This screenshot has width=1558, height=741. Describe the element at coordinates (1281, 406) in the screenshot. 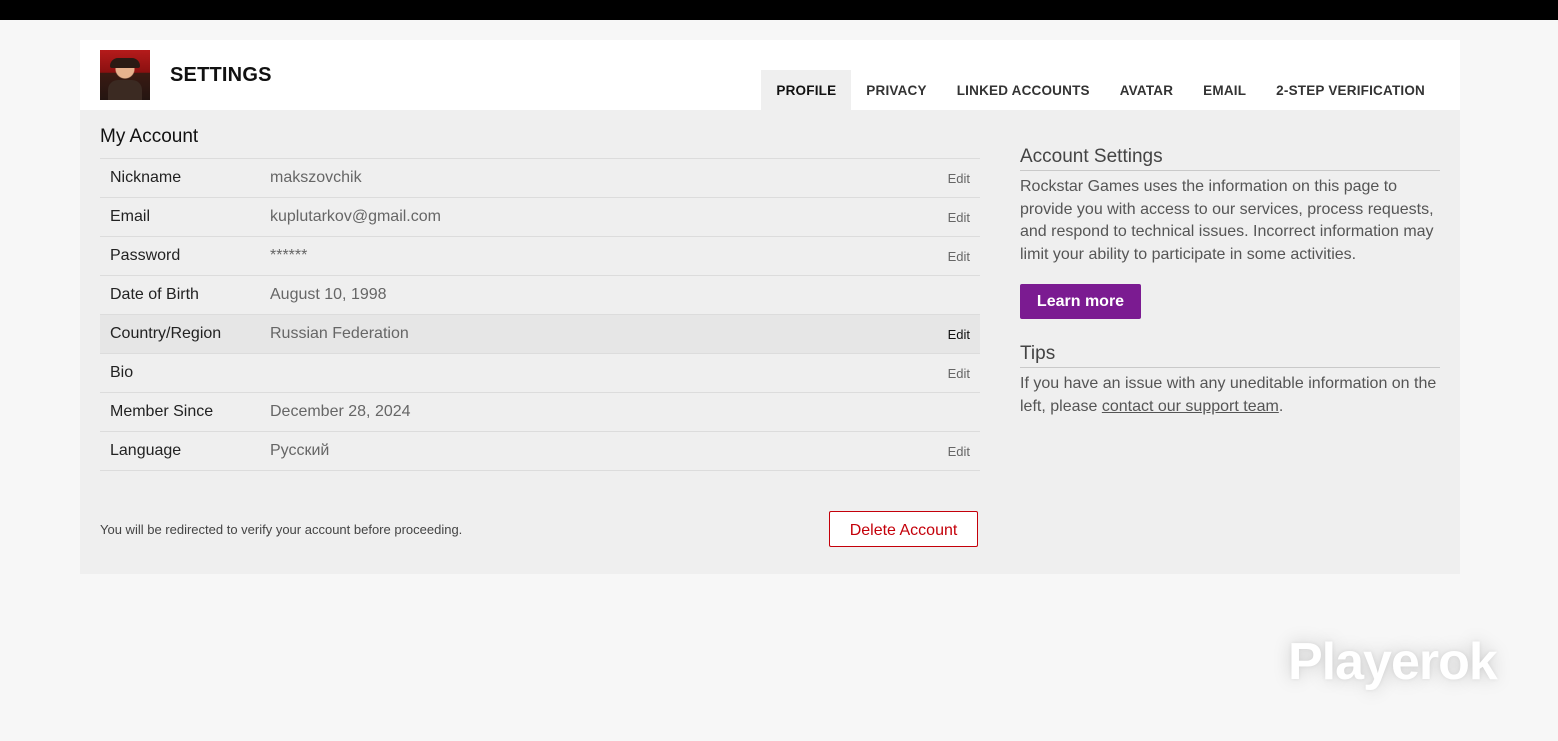

I see `tips-text-after: .` at that location.